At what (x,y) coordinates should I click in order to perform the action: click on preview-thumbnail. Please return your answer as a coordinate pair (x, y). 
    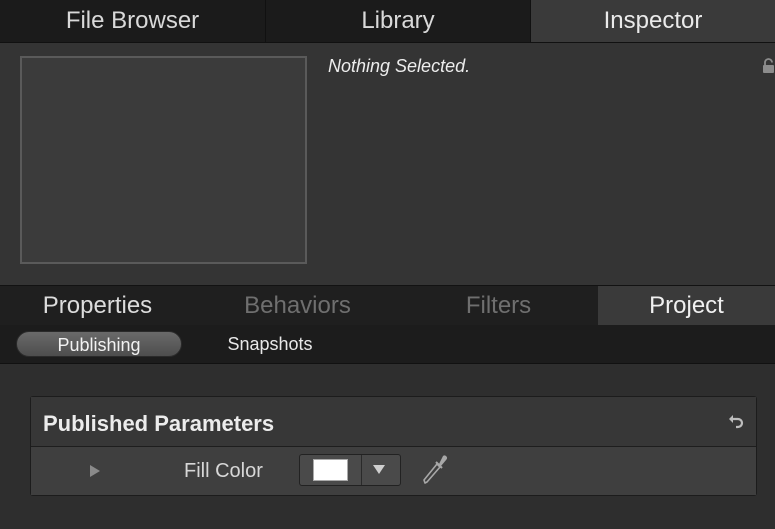
    Looking at the image, I should click on (163, 160).